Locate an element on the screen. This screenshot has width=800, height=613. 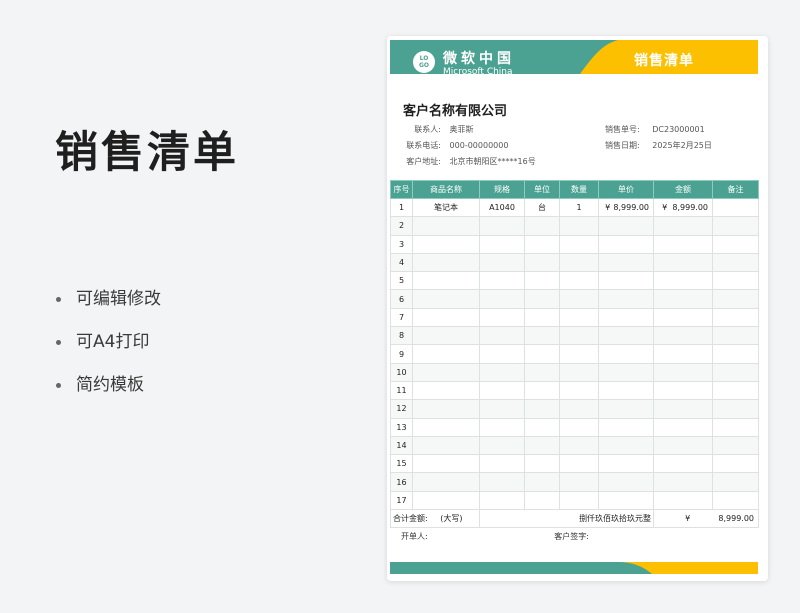
row-number-cell: 12 is located at coordinates (401, 409).